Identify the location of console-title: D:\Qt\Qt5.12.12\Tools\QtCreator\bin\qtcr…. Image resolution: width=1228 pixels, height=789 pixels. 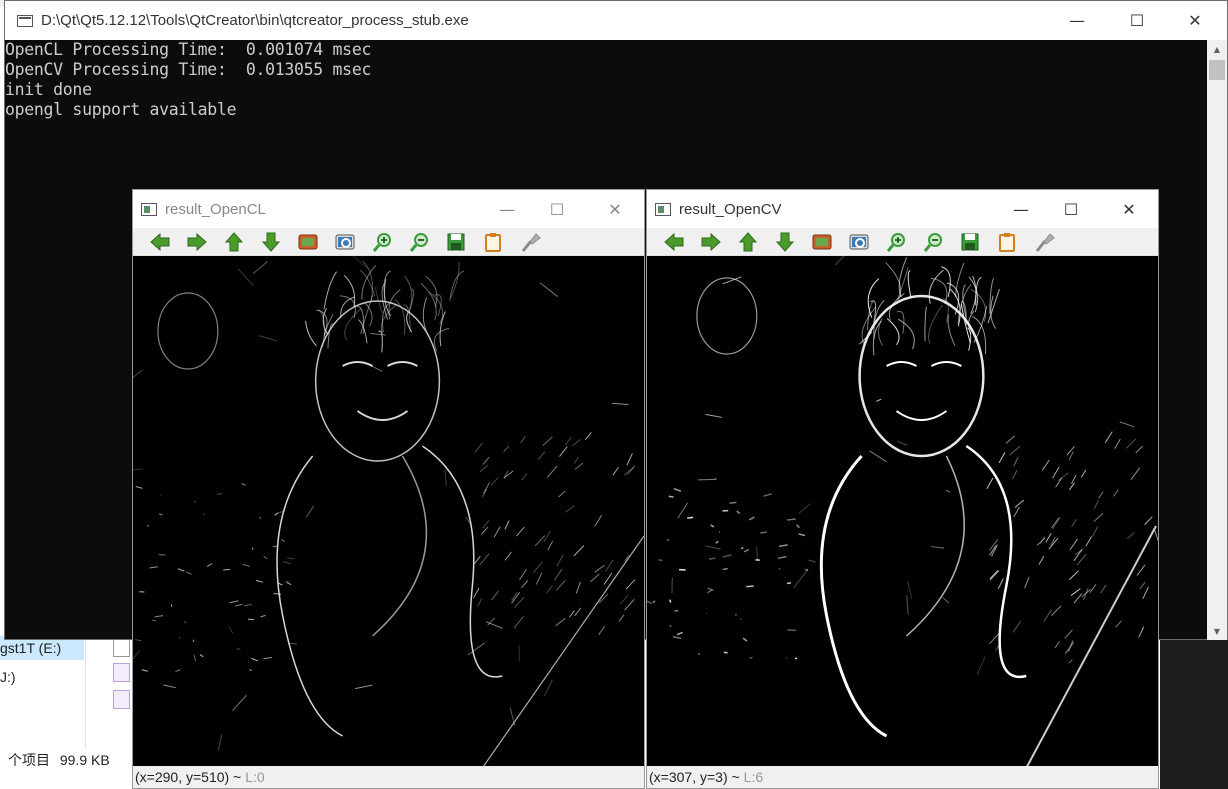
(255, 20).